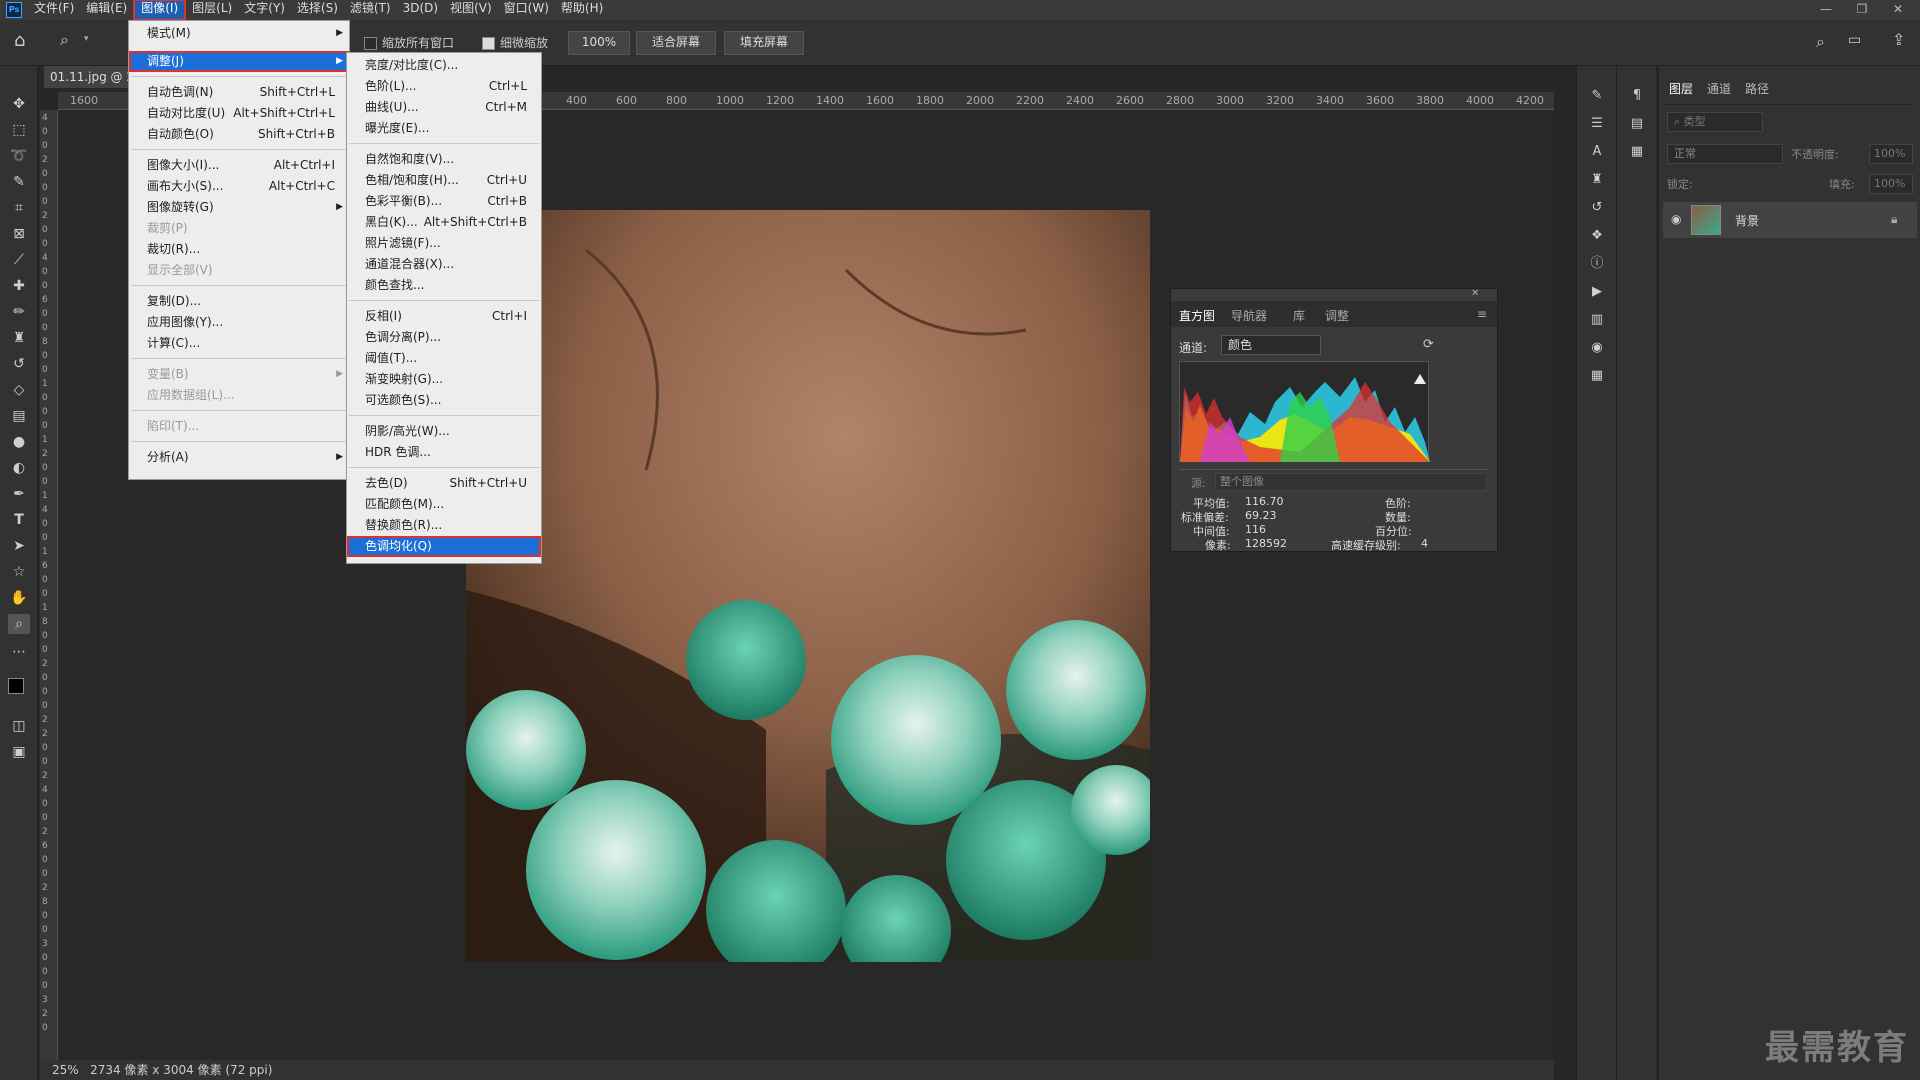 The width and height of the screenshot is (1920, 1080). I want to click on adjust-menu-item: 色阶(L)... Ctrl+L, so click(444, 86).